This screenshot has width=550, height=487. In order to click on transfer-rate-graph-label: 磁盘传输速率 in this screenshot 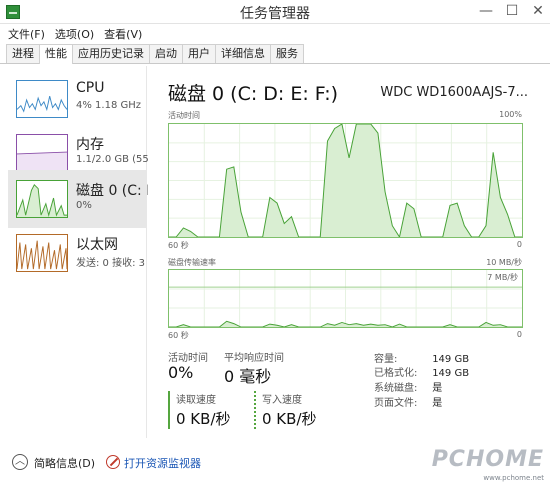, I will do `click(192, 262)`.